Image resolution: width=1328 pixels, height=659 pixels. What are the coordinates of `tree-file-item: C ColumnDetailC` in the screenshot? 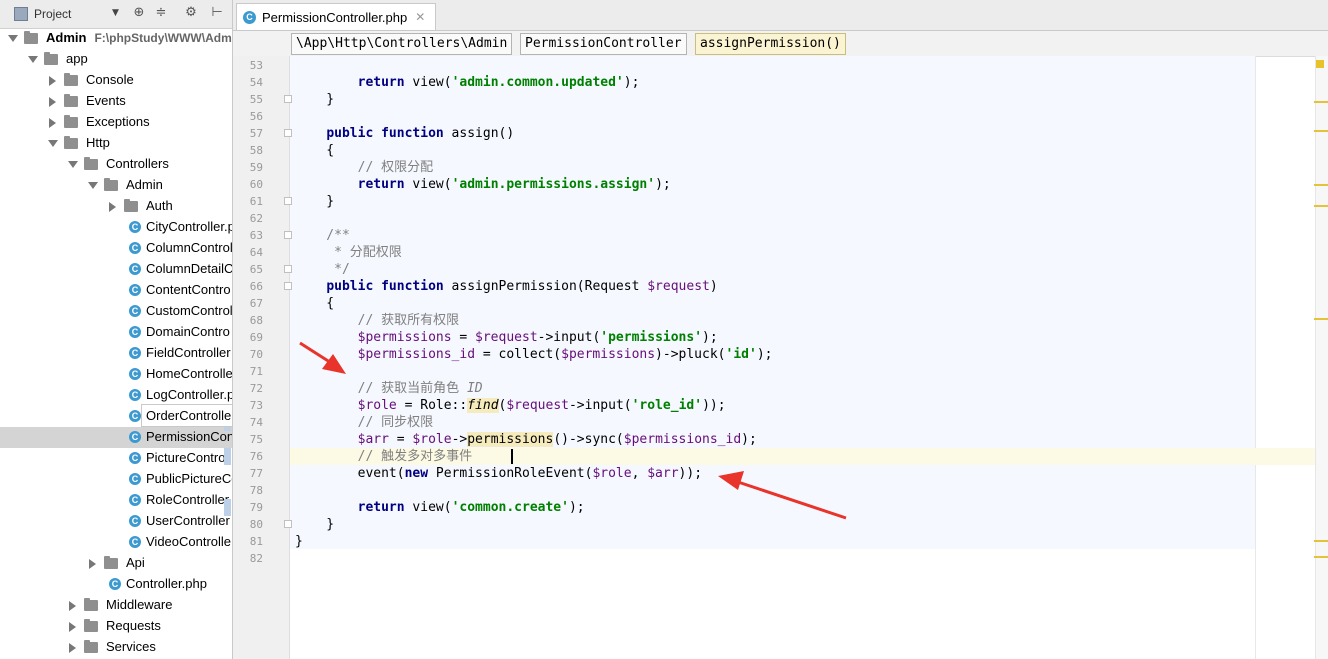 It's located at (116, 269).